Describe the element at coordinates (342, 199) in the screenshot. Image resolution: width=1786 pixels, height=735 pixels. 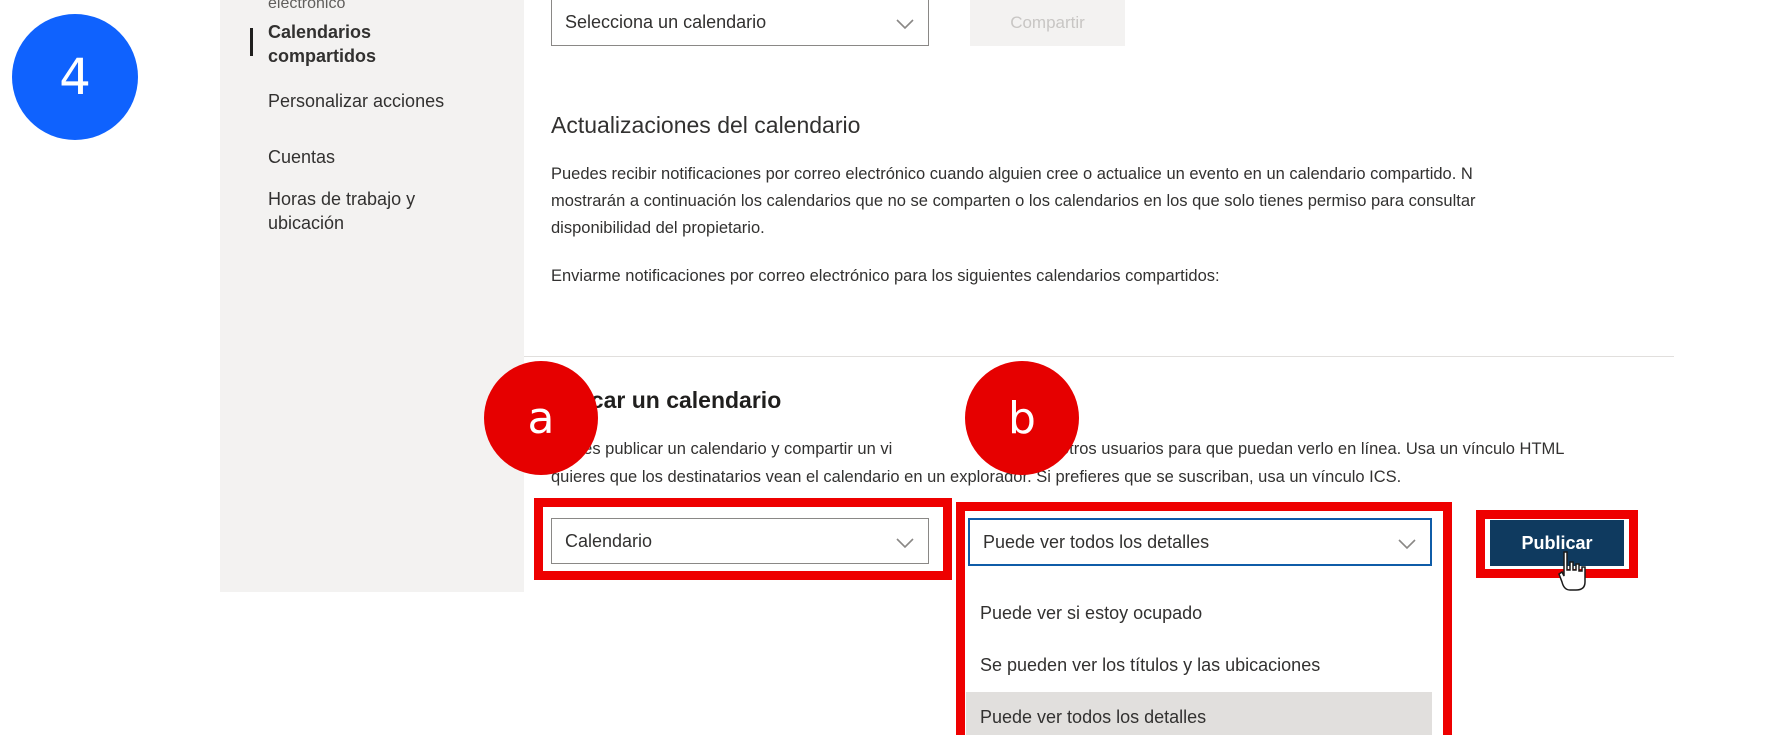
I see `sidebar-item-label: Horas de trabajo y` at that location.